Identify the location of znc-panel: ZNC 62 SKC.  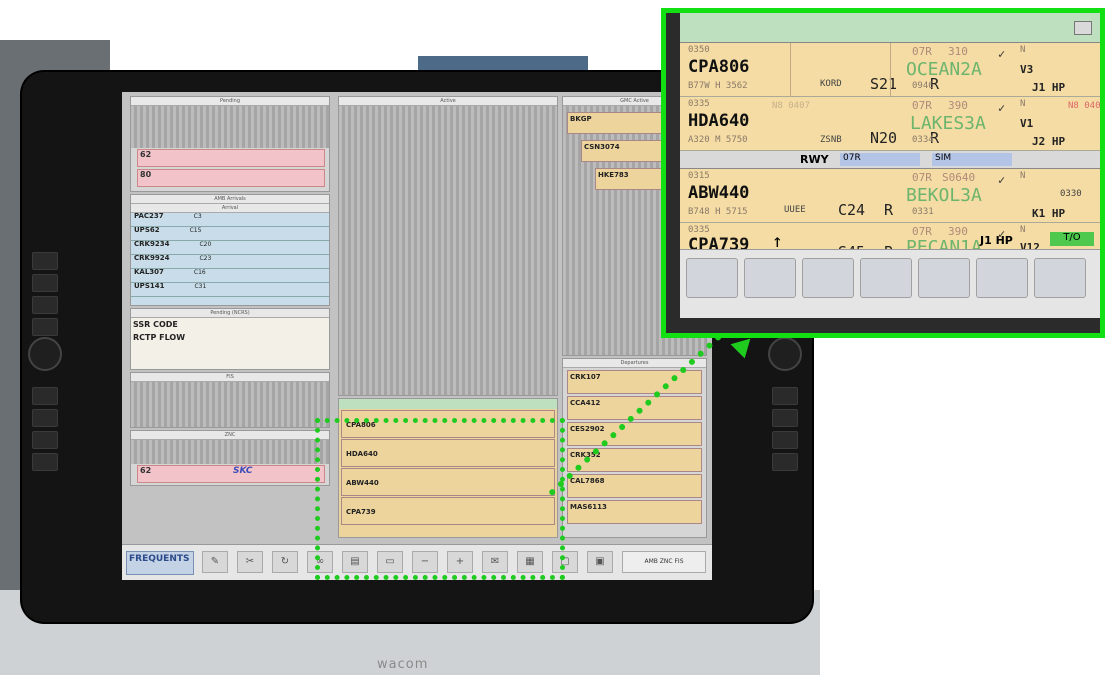
(230, 458).